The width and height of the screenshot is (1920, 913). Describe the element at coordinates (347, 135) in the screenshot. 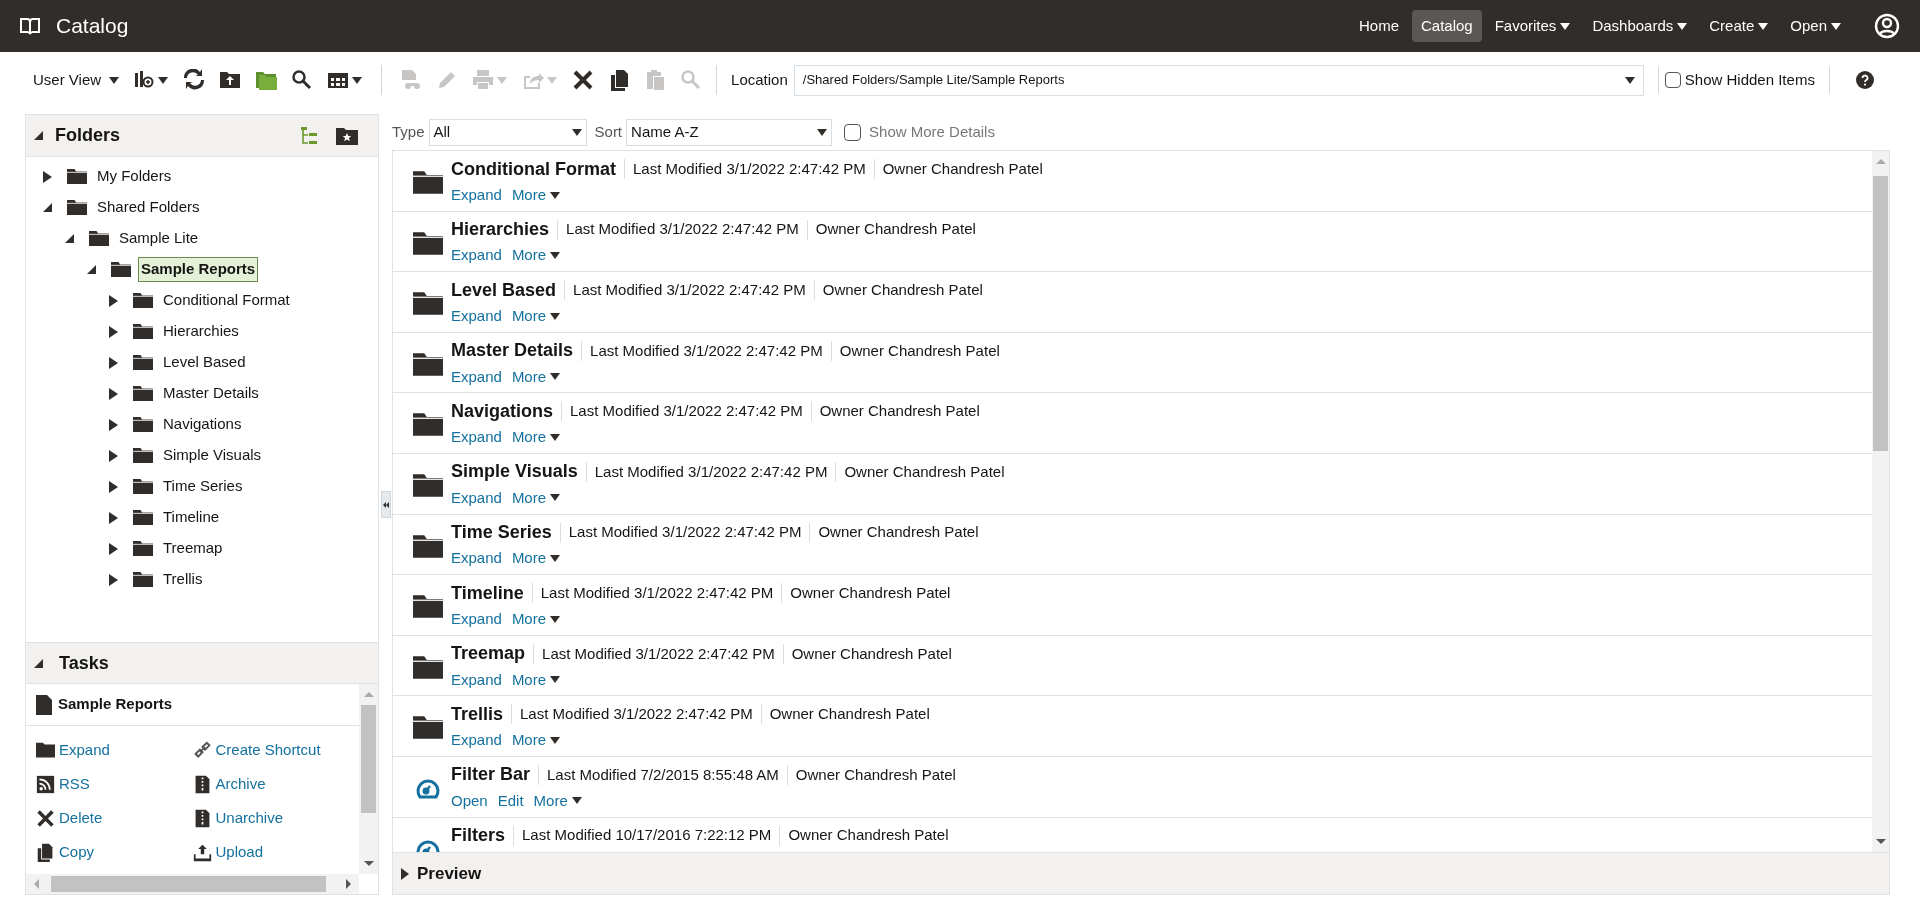

I see `folder-star-icon` at that location.